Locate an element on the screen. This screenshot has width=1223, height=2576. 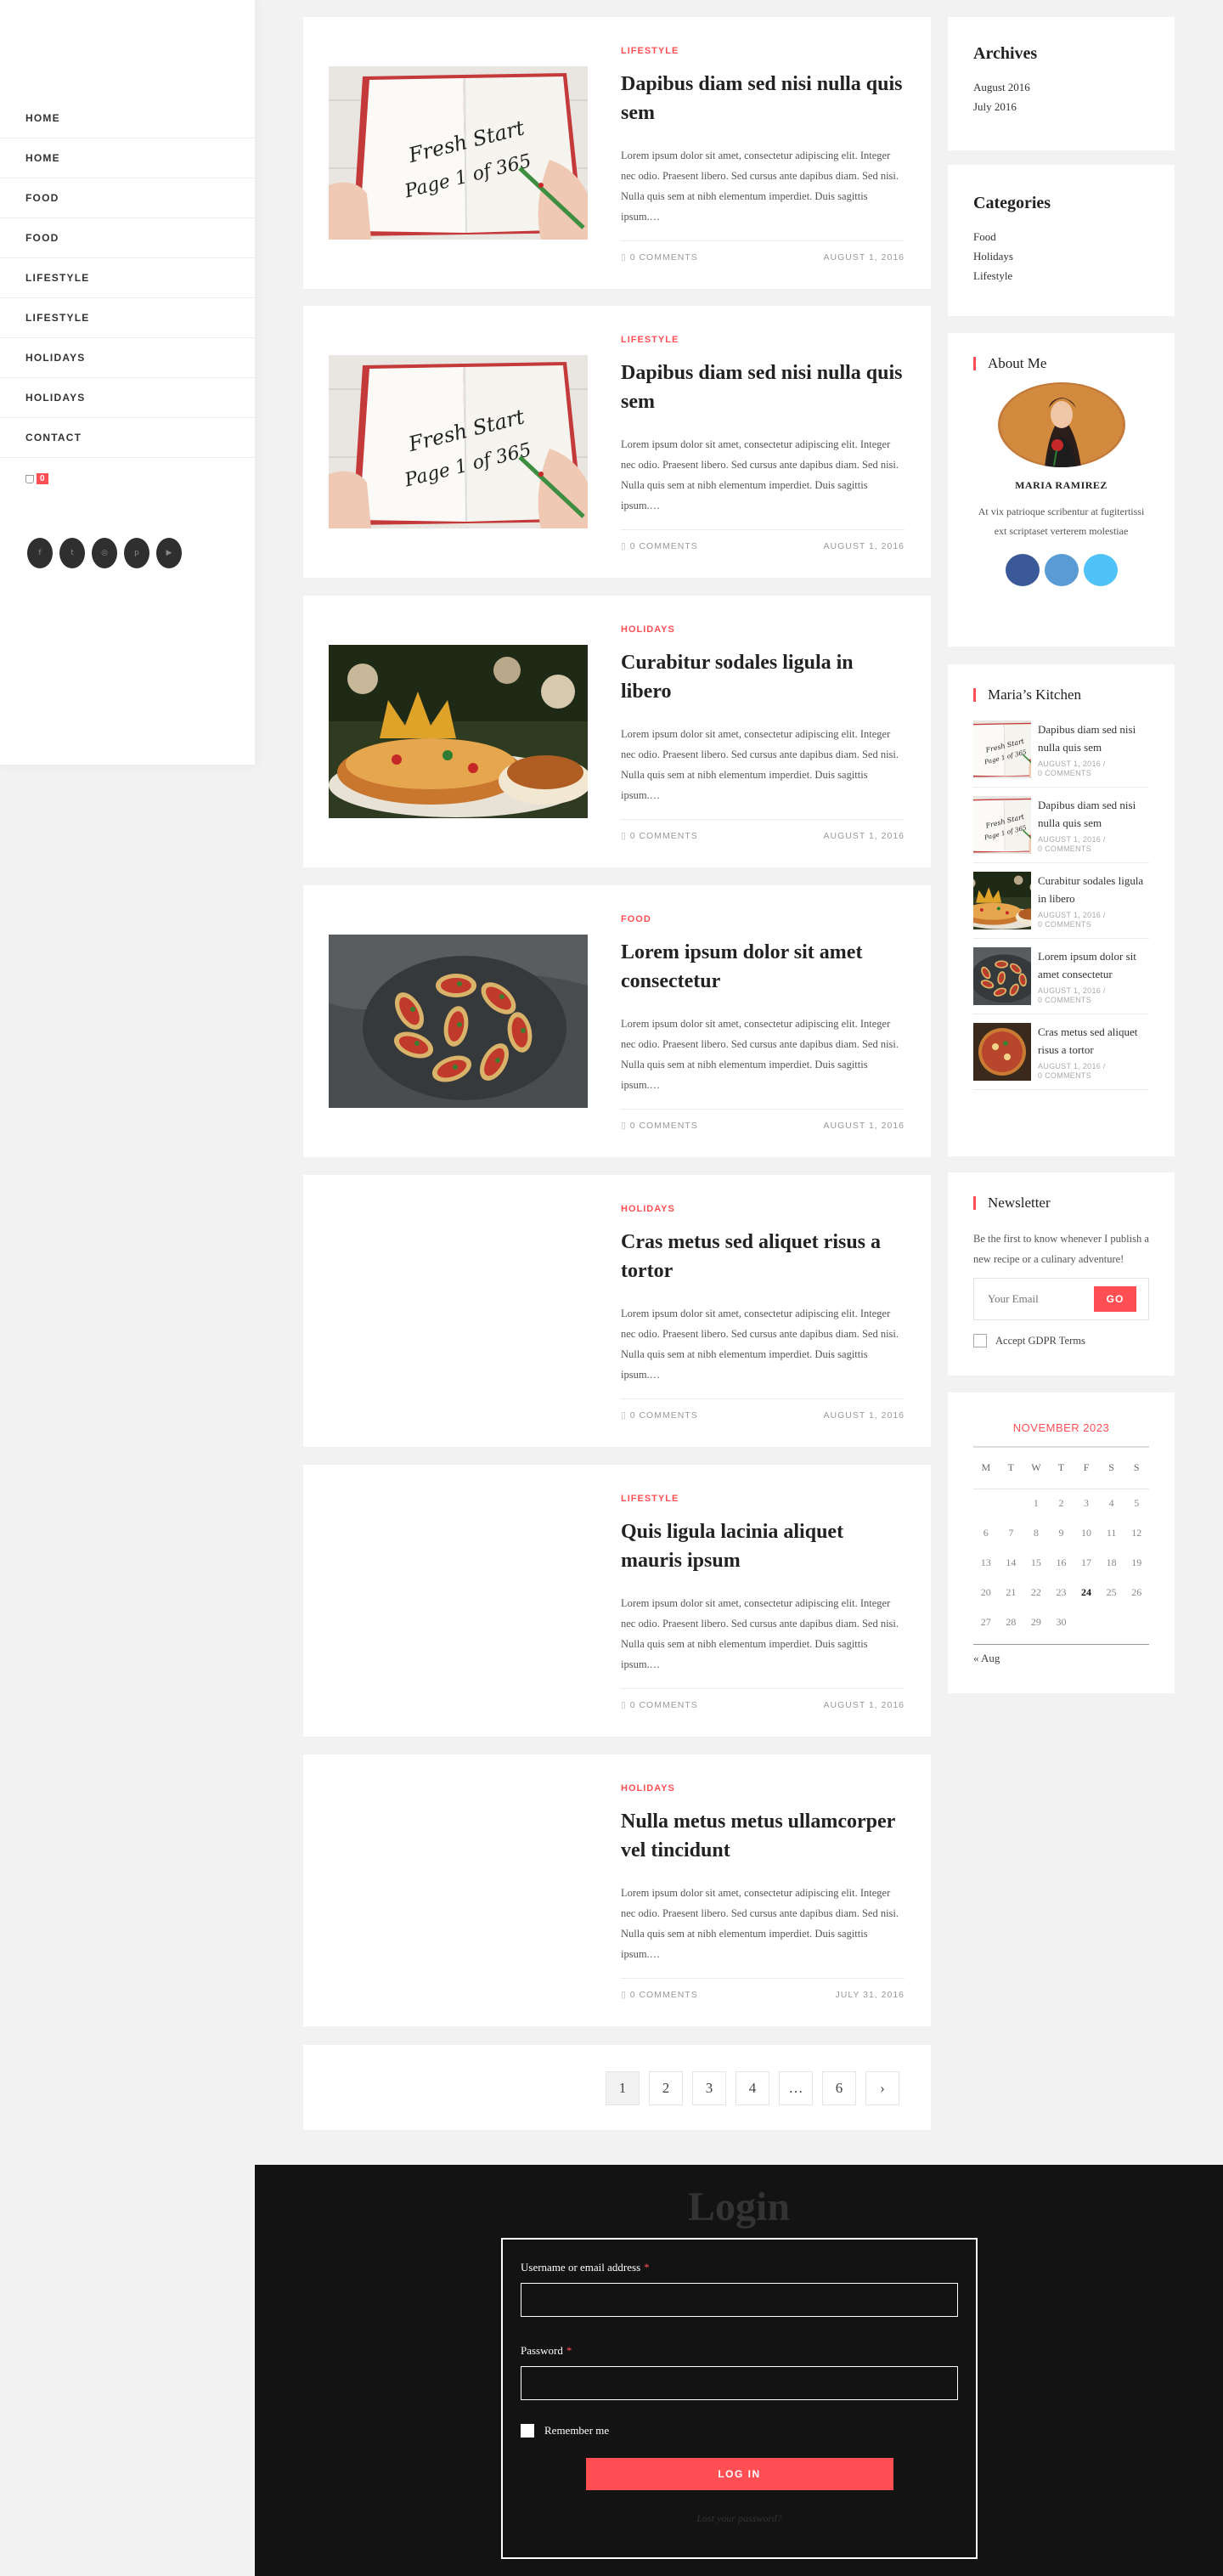
page-6: 6 is located at coordinates (839, 2088).